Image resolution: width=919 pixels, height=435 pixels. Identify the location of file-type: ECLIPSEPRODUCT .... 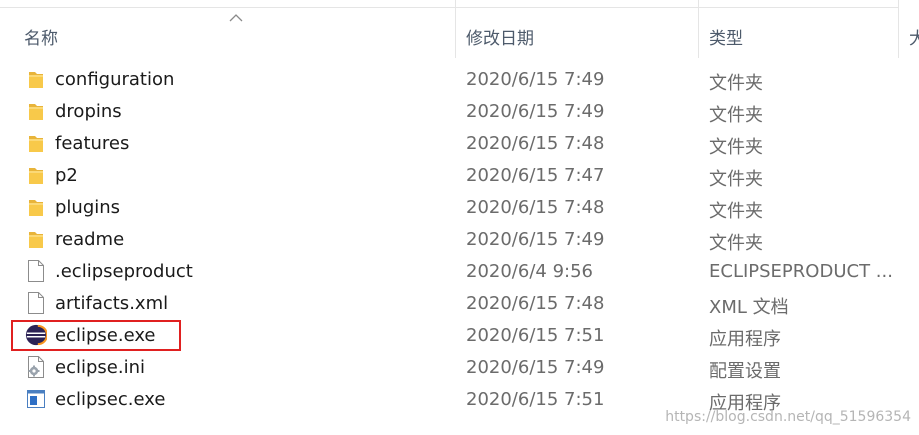
(801, 271).